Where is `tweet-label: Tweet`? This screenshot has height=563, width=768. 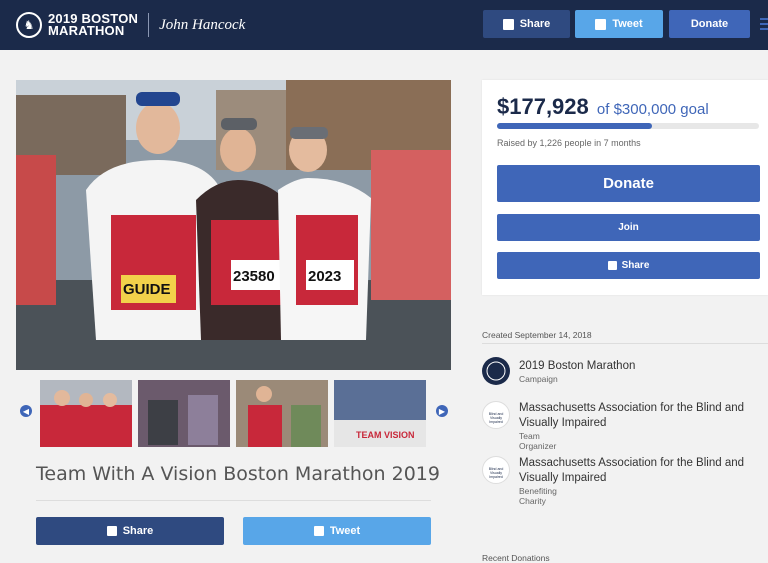 tweet-label: Tweet is located at coordinates (345, 531).